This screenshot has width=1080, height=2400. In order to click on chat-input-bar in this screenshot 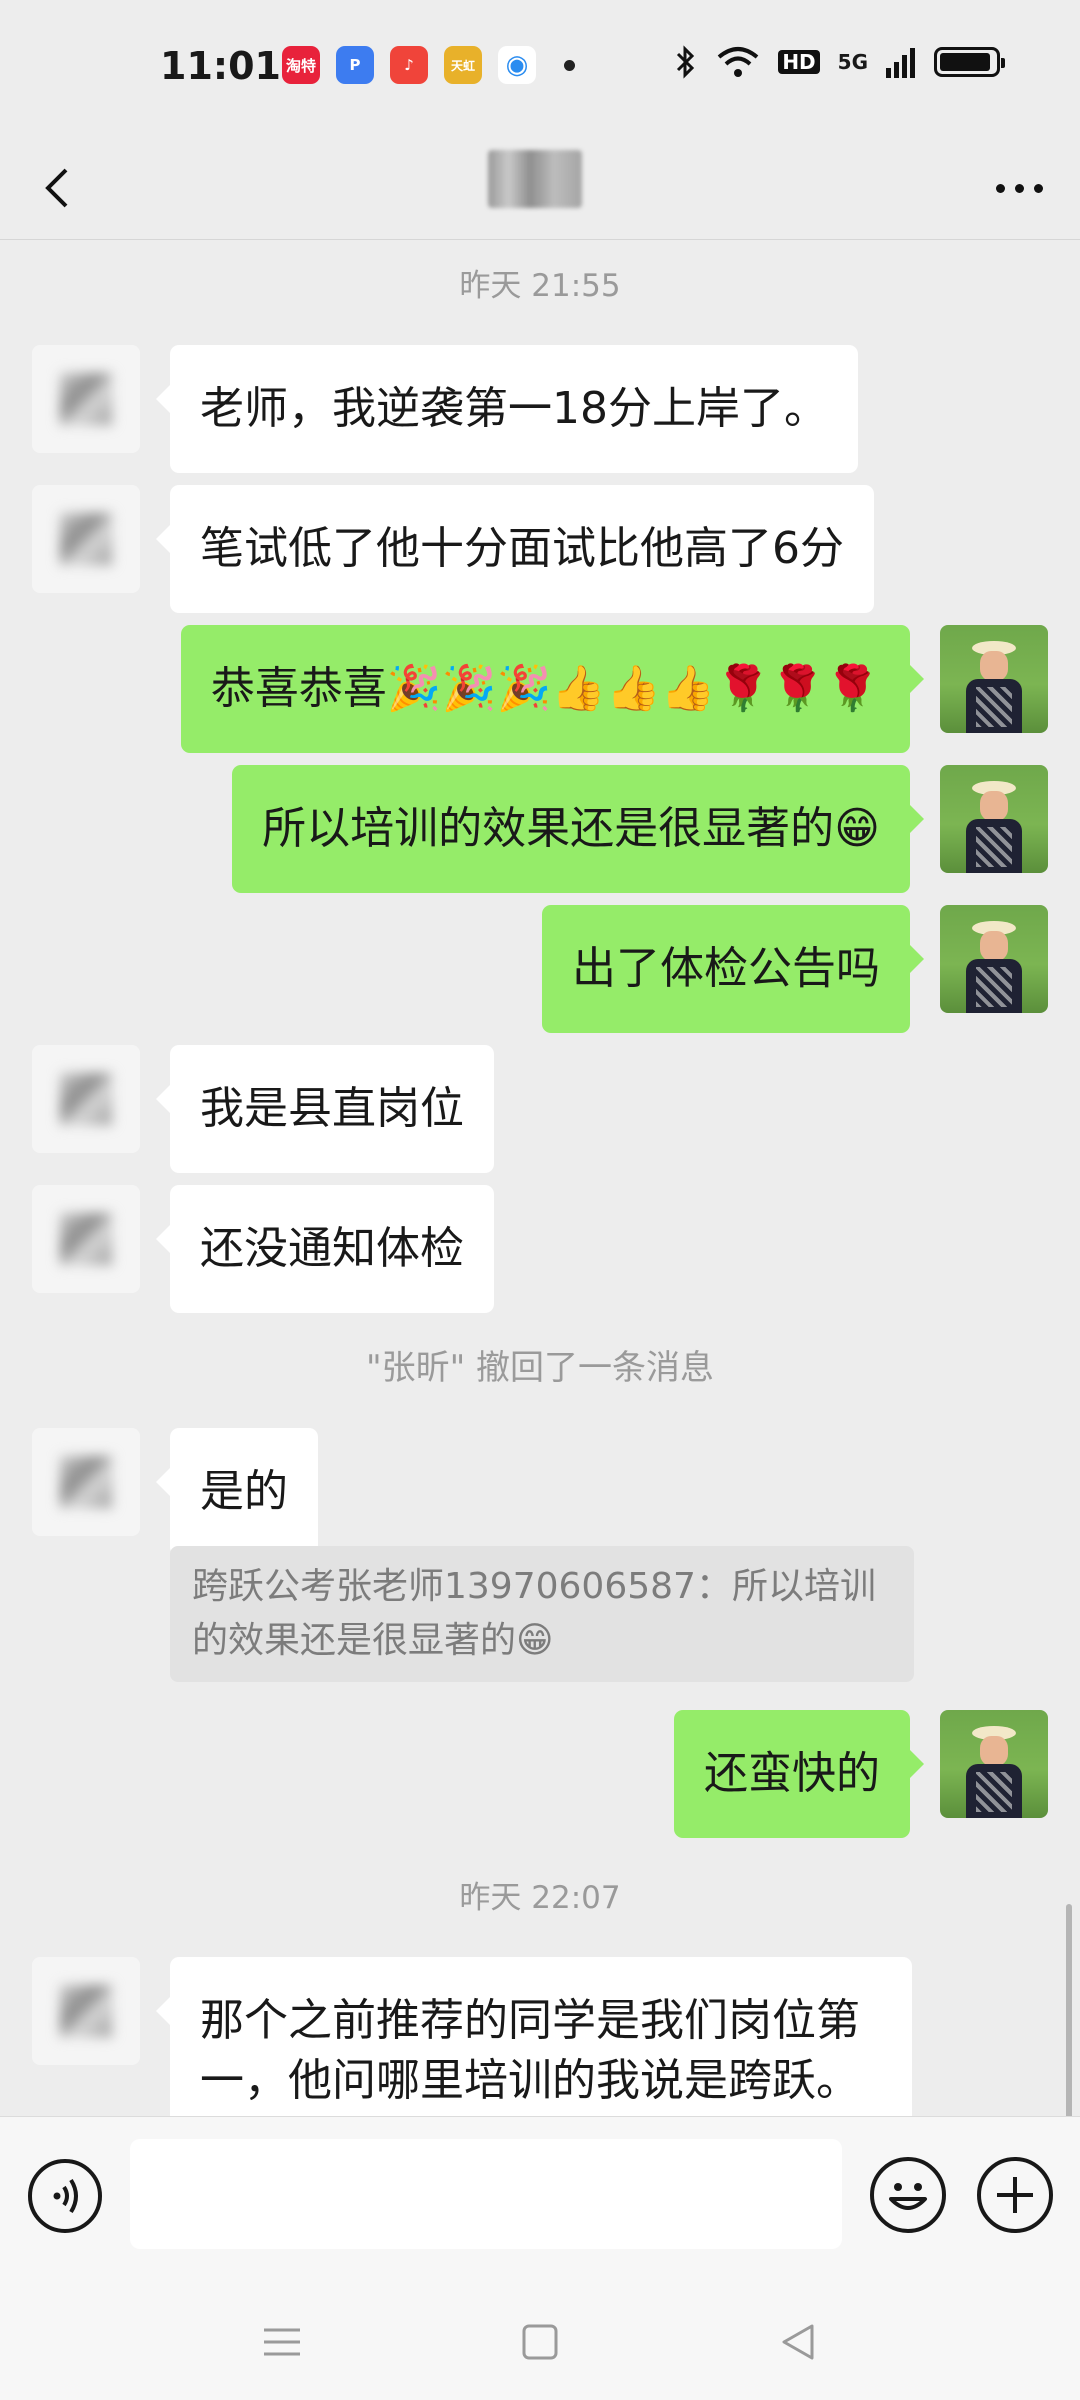, I will do `click(540, 2200)`.